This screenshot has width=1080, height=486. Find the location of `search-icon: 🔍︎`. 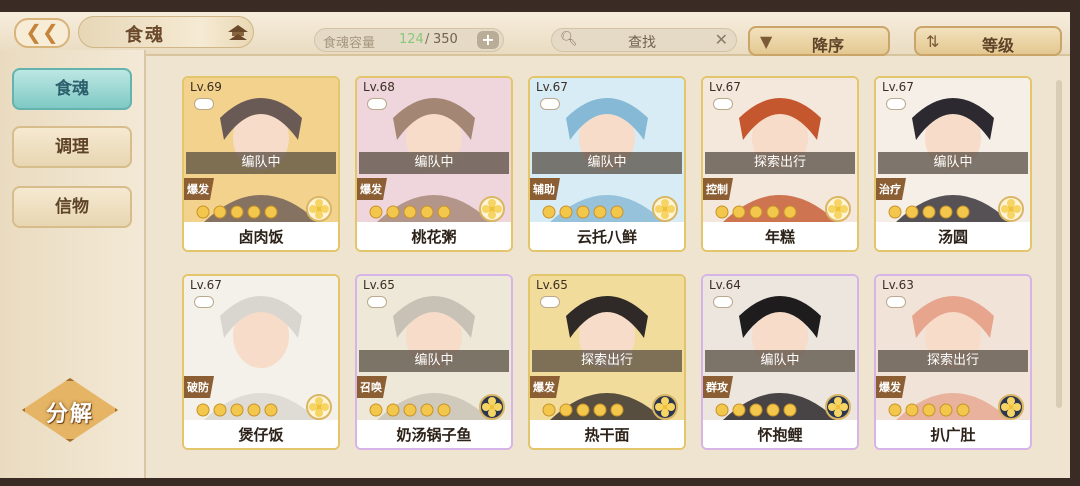

search-icon: 🔍︎ is located at coordinates (569, 39).